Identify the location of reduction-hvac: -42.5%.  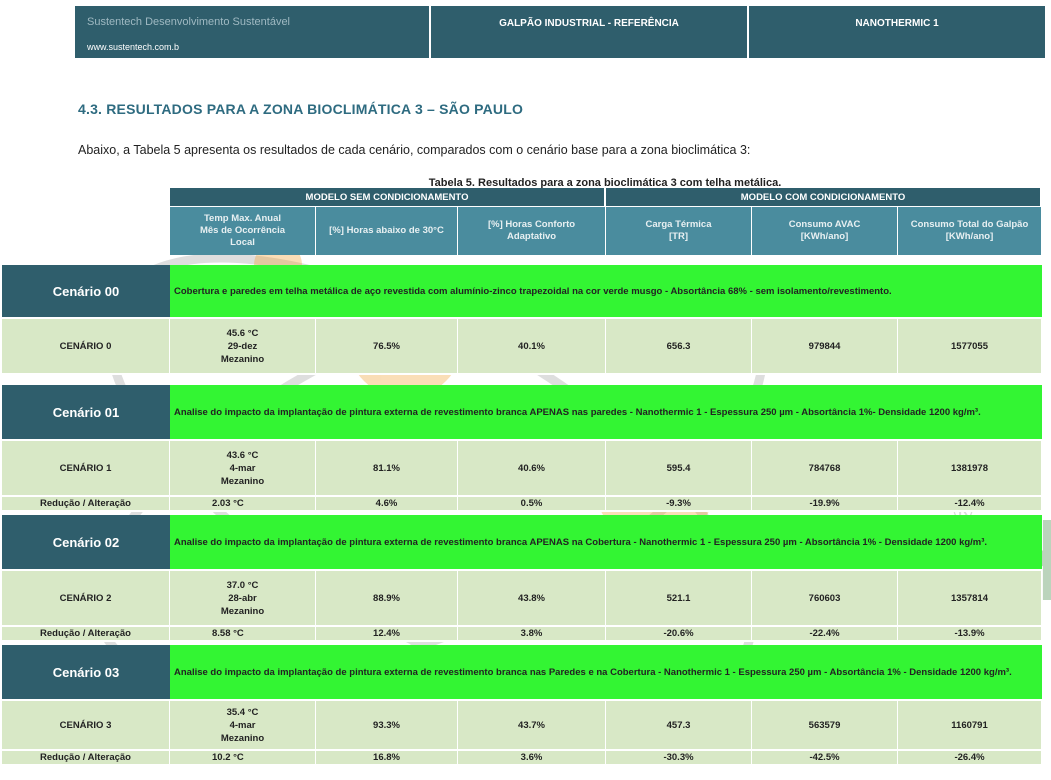
(825, 758).